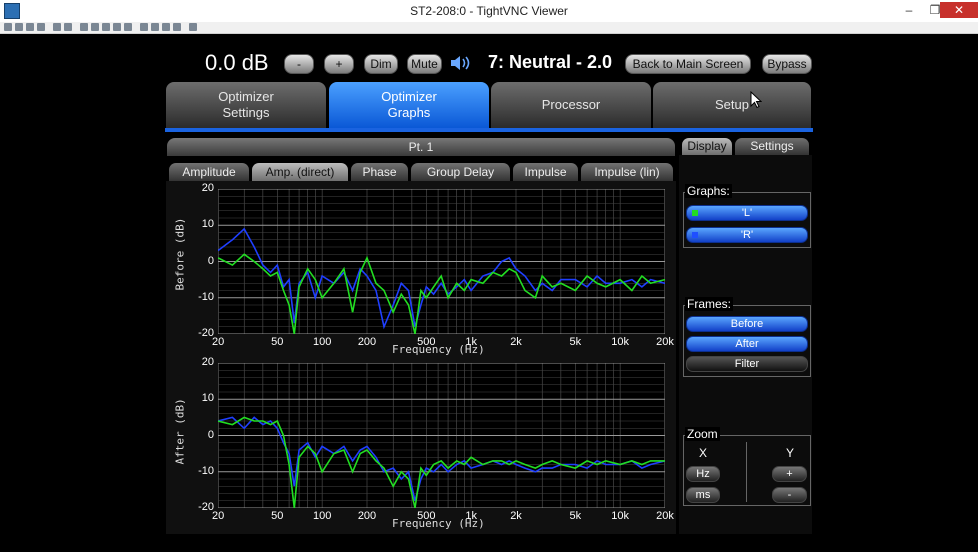 Image resolution: width=978 pixels, height=552 pixels. I want to click on tab-optimizer-graphs: Optimizer Graphs, so click(409, 105).